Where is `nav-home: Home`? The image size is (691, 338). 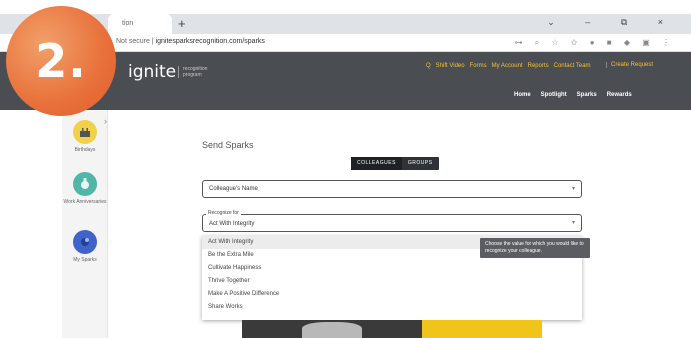
nav-home: Home is located at coordinates (522, 95).